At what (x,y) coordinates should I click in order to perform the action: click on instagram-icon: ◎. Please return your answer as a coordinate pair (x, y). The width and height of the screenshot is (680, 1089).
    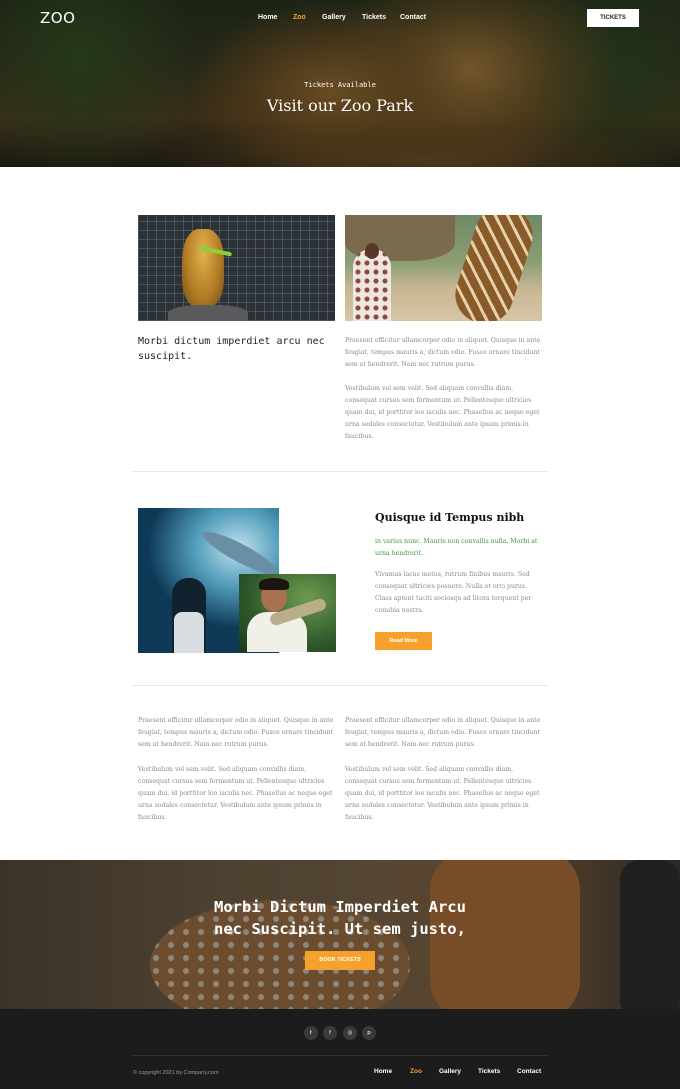
    Looking at the image, I should click on (350, 1033).